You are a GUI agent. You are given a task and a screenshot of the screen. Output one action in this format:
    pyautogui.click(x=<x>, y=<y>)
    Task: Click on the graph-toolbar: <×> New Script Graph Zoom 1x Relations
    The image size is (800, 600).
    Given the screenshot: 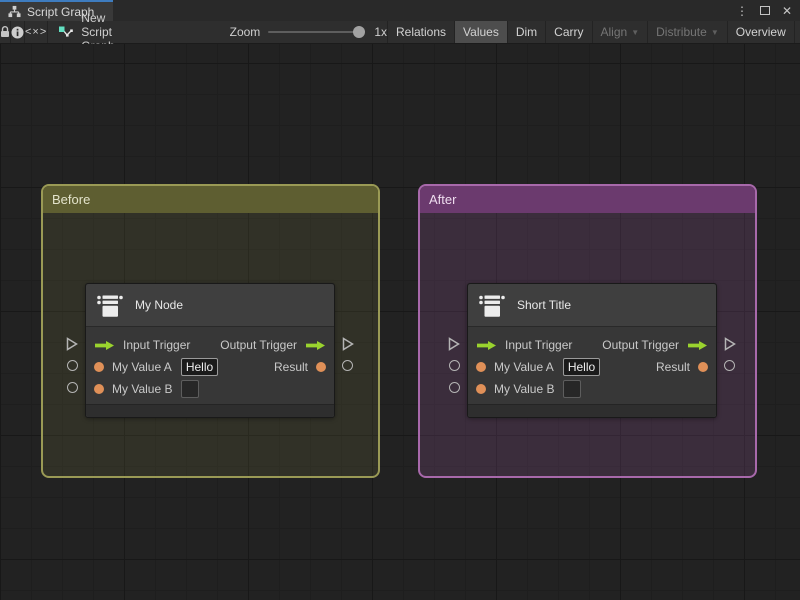 What is the action you would take?
    pyautogui.click(x=400, y=32)
    